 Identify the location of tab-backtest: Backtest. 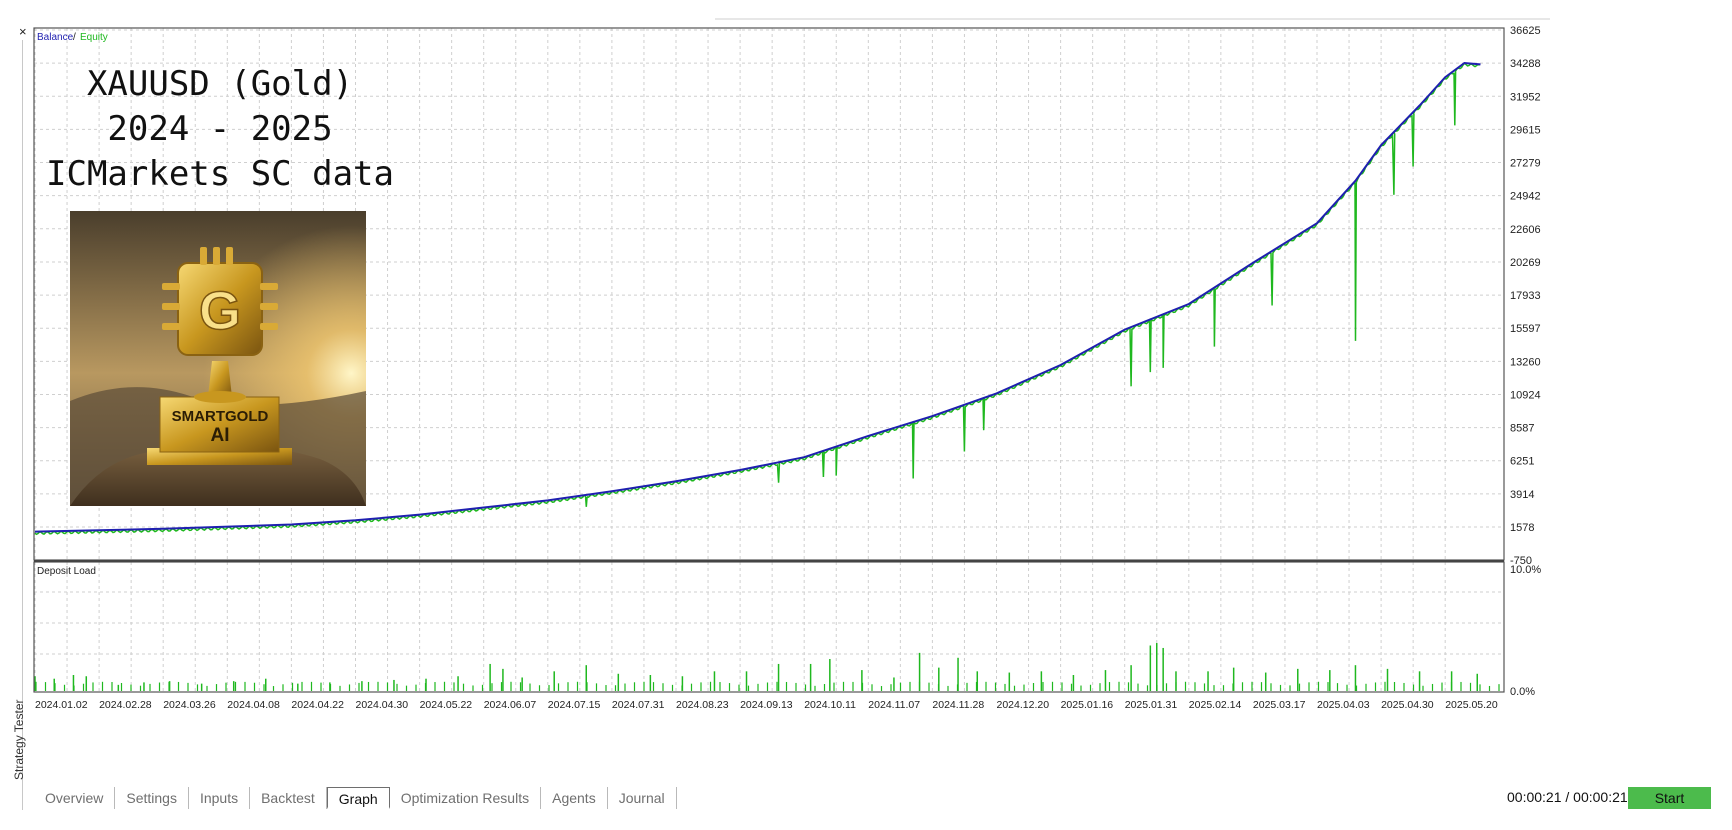
(288, 798).